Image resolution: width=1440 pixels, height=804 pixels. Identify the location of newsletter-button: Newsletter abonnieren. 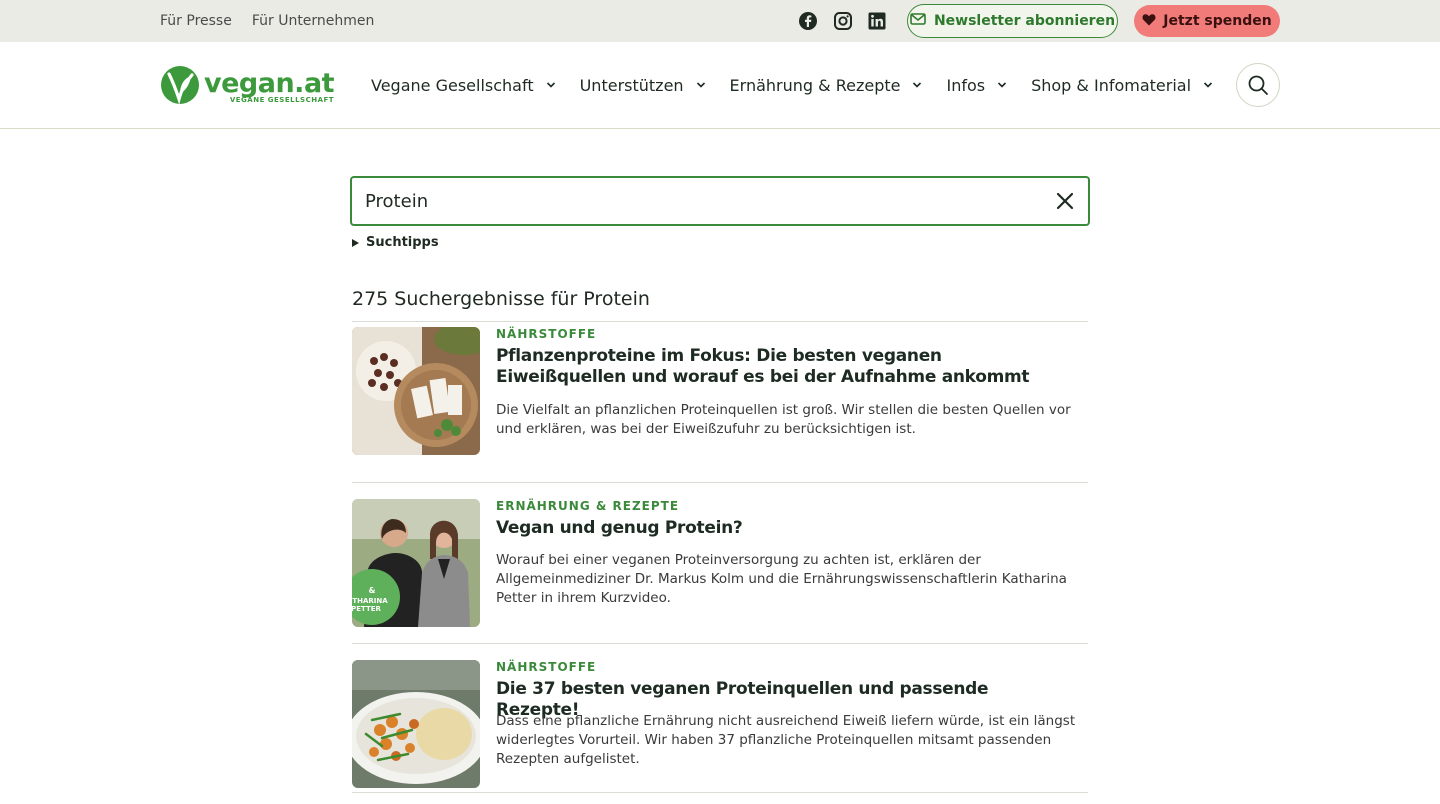
(1012, 21).